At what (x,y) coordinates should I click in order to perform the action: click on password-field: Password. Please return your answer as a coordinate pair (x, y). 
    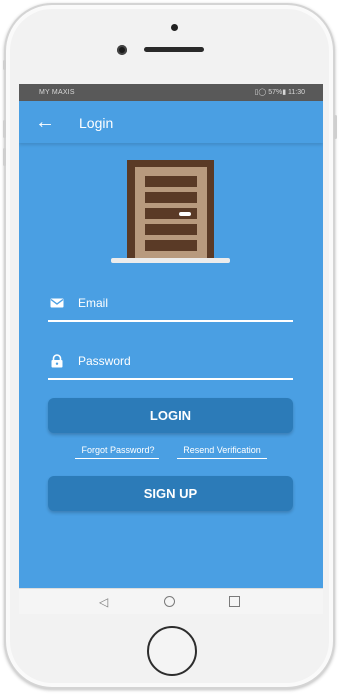
    Looking at the image, I should click on (170, 363).